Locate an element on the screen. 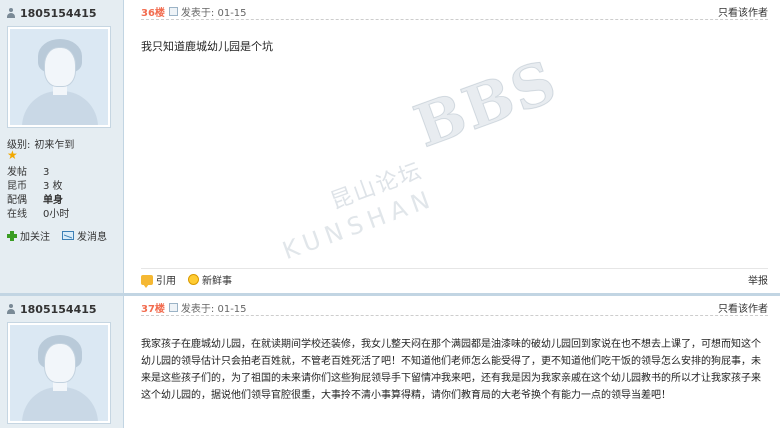  author-actions: 加关注 发消息 is located at coordinates (57, 235).